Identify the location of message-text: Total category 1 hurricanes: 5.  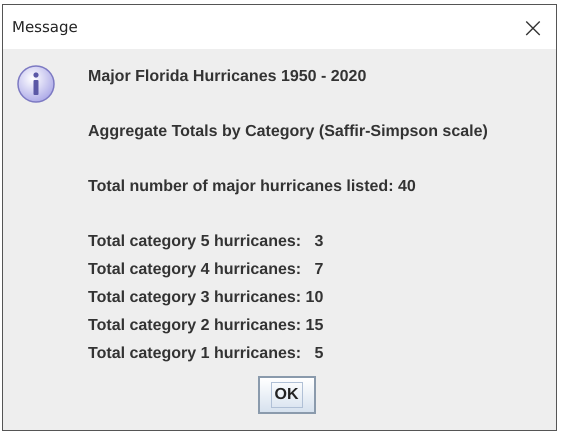
(206, 354).